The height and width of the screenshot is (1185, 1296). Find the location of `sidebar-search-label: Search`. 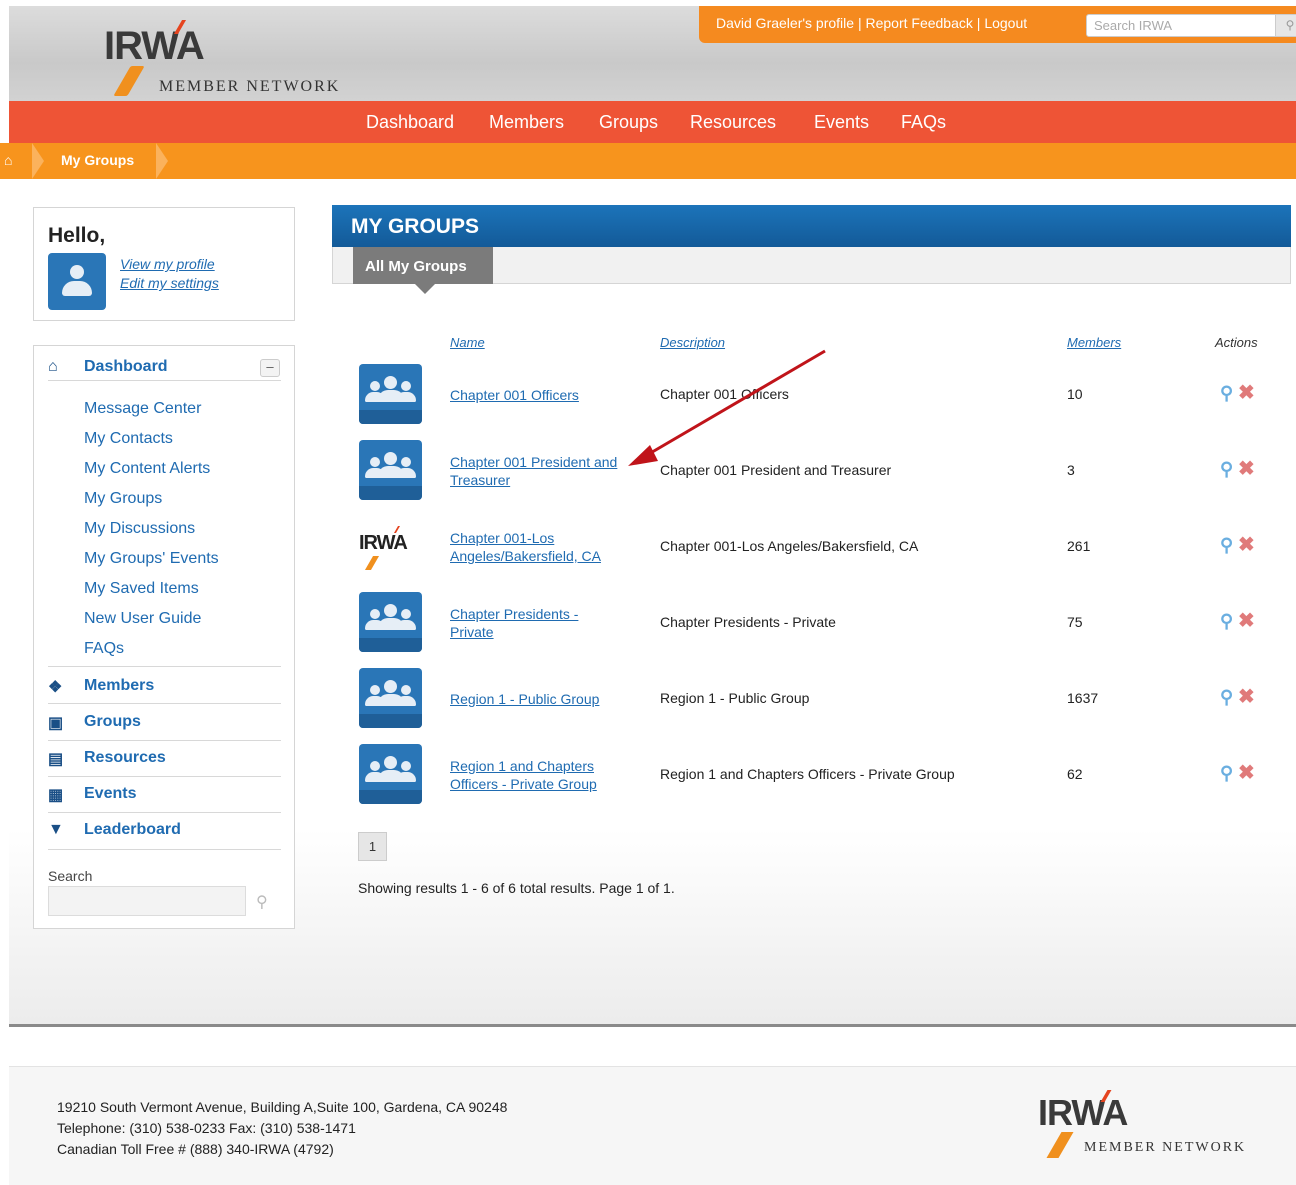

sidebar-search-label: Search is located at coordinates (70, 876).